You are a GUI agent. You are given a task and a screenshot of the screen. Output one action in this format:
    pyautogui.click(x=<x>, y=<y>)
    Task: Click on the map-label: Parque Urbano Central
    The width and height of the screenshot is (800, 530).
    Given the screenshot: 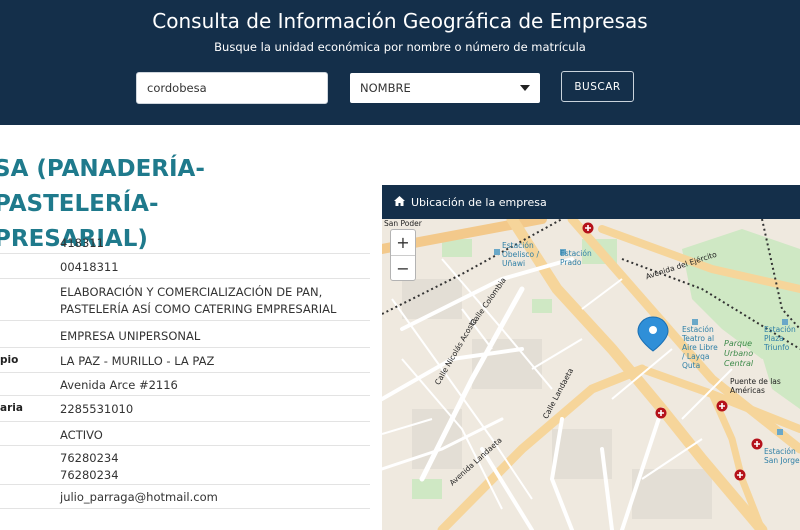 What is the action you would take?
    pyautogui.click(x=739, y=353)
    